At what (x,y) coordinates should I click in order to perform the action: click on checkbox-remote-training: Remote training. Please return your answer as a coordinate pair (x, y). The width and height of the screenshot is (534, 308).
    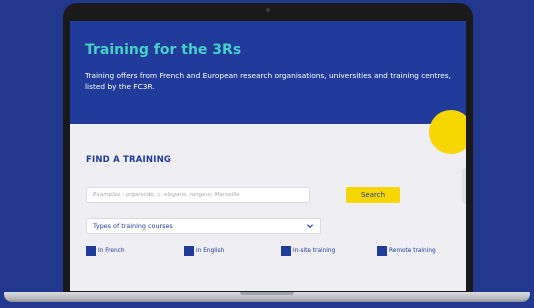
    Looking at the image, I should click on (406, 251).